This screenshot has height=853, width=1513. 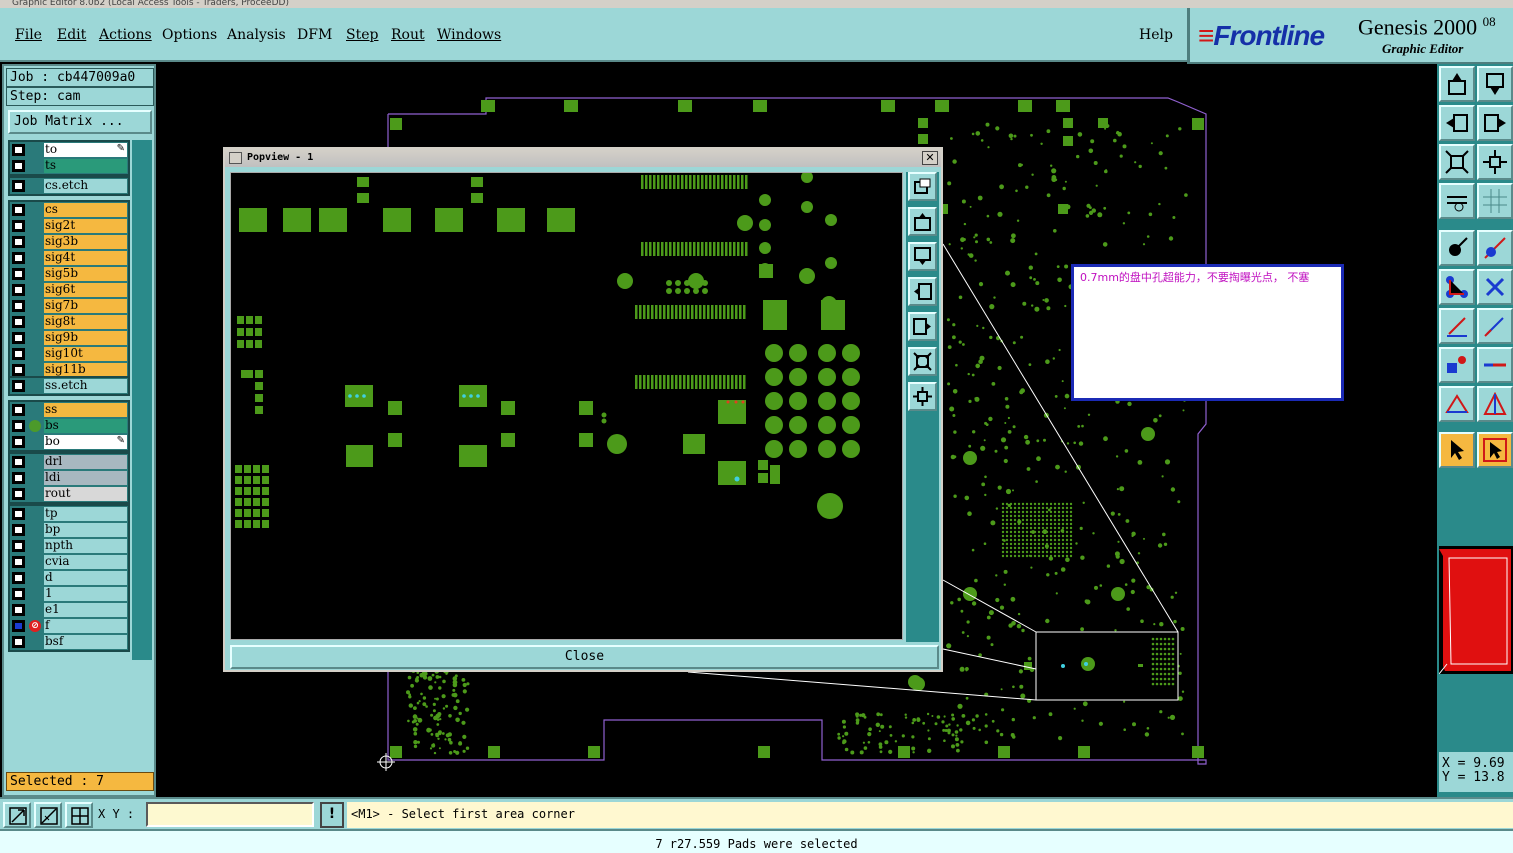 What do you see at coordinates (1457, 287) in the screenshot?
I see `move-feature-button` at bounding box center [1457, 287].